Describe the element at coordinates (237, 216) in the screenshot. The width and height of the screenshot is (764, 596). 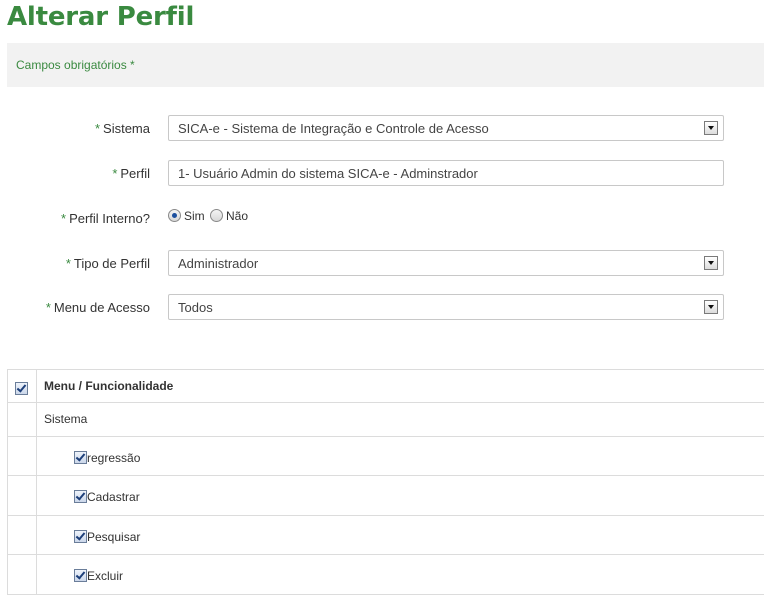
I see `radio-nao-label: Não` at that location.